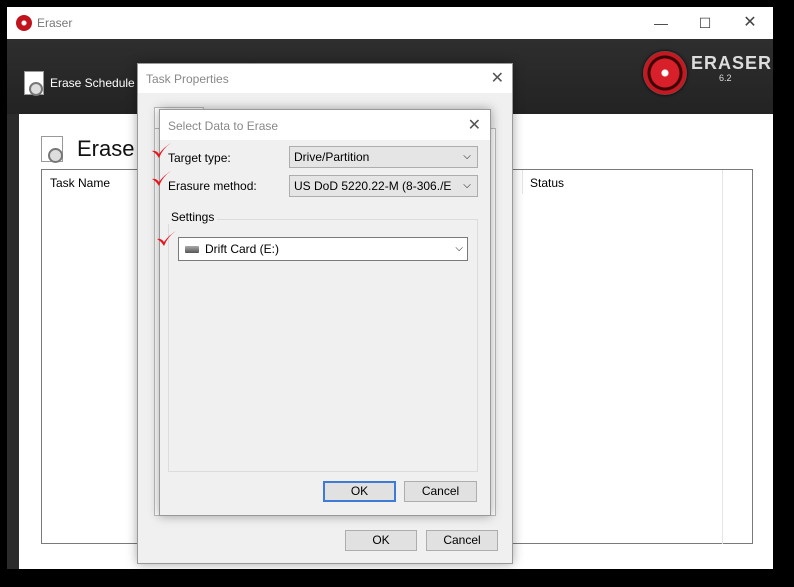 The width and height of the screenshot is (794, 587). I want to click on erase-schedule-button: Erase Schedule, so click(79, 83).